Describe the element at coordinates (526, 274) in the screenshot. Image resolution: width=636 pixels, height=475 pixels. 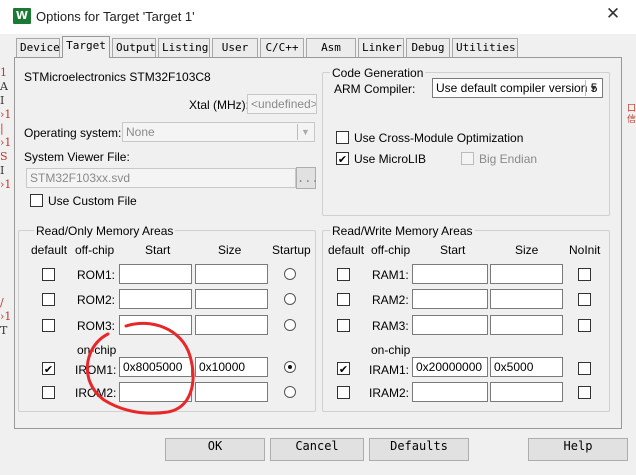
I see `ram1-size-input` at that location.